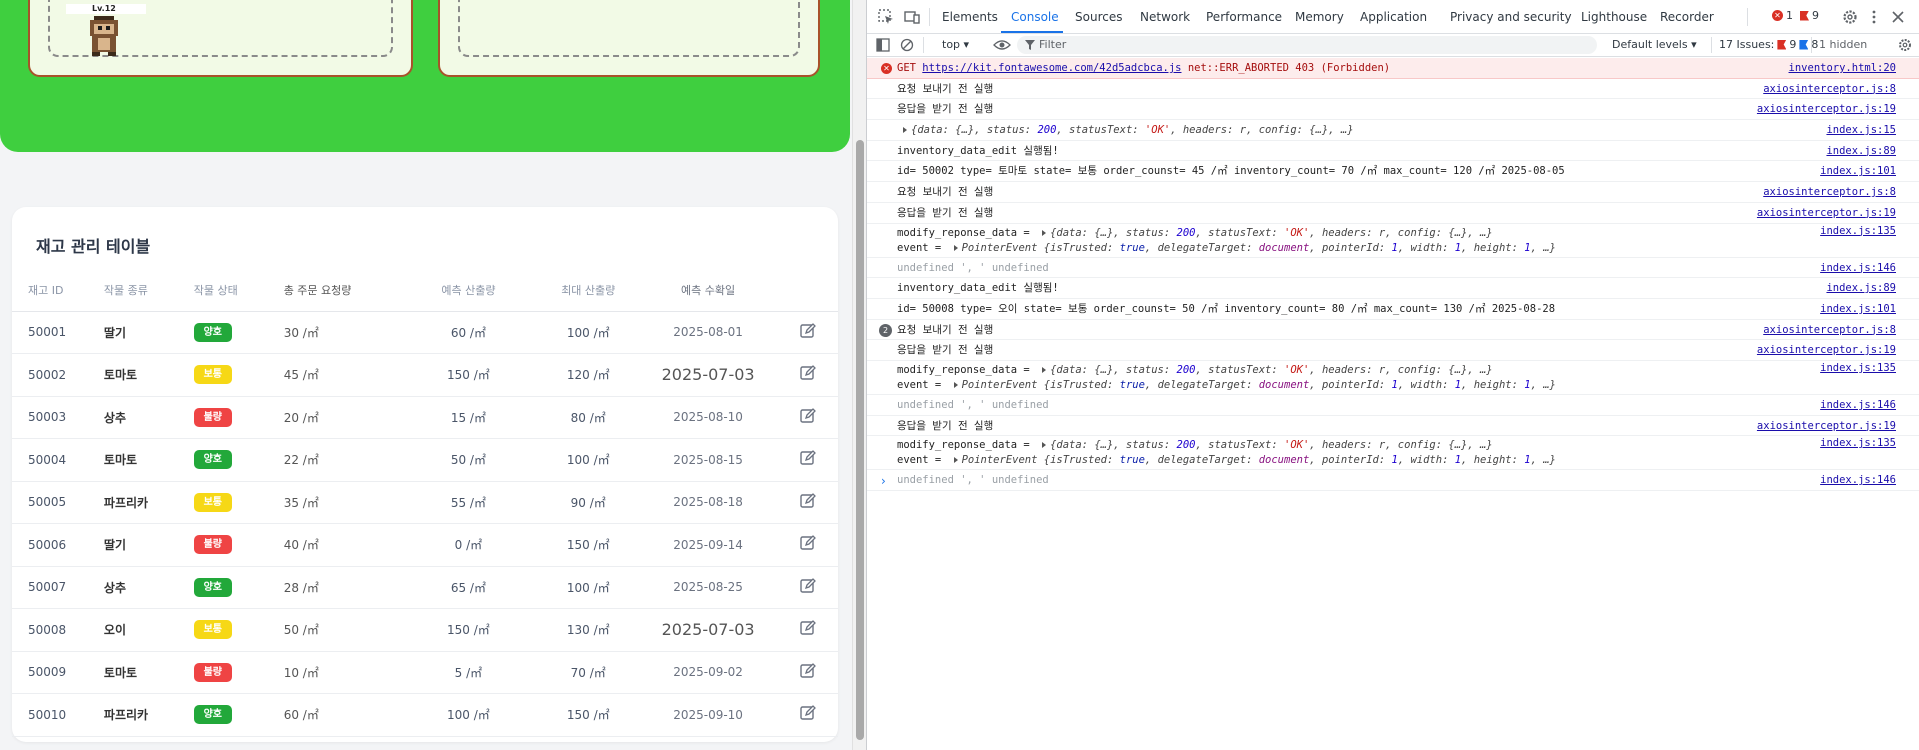 This screenshot has height=750, width=1919. Describe the element at coordinates (212, 545) in the screenshot. I see `status-badge: 불량` at that location.